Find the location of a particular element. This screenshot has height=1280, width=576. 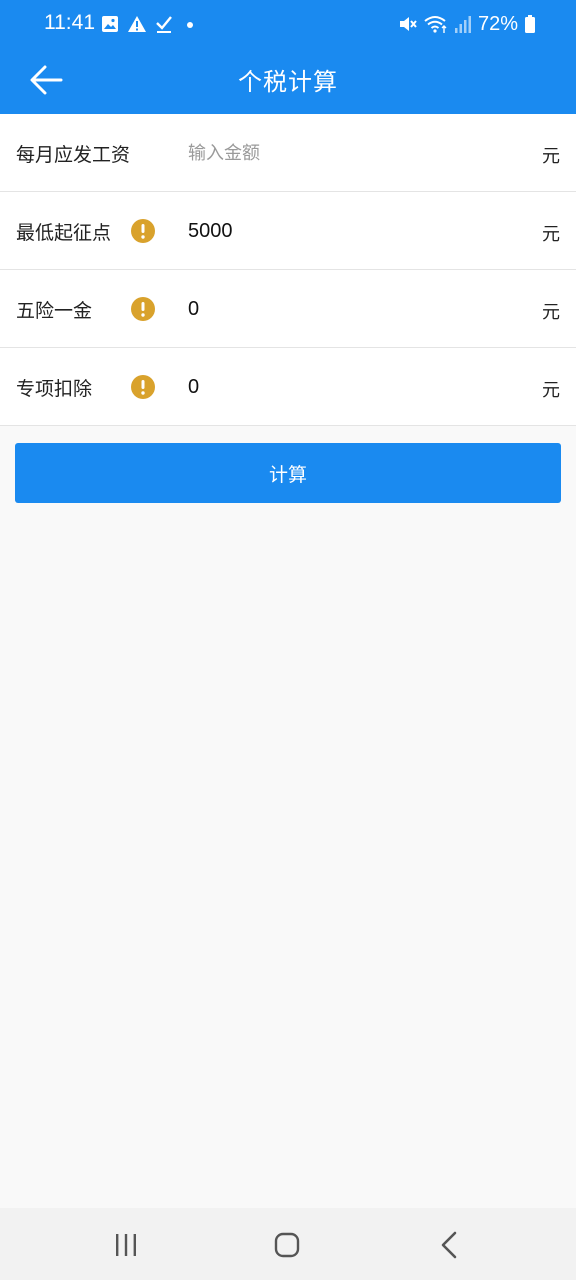

social-insurance-label: 五险一金 is located at coordinates (54, 311).